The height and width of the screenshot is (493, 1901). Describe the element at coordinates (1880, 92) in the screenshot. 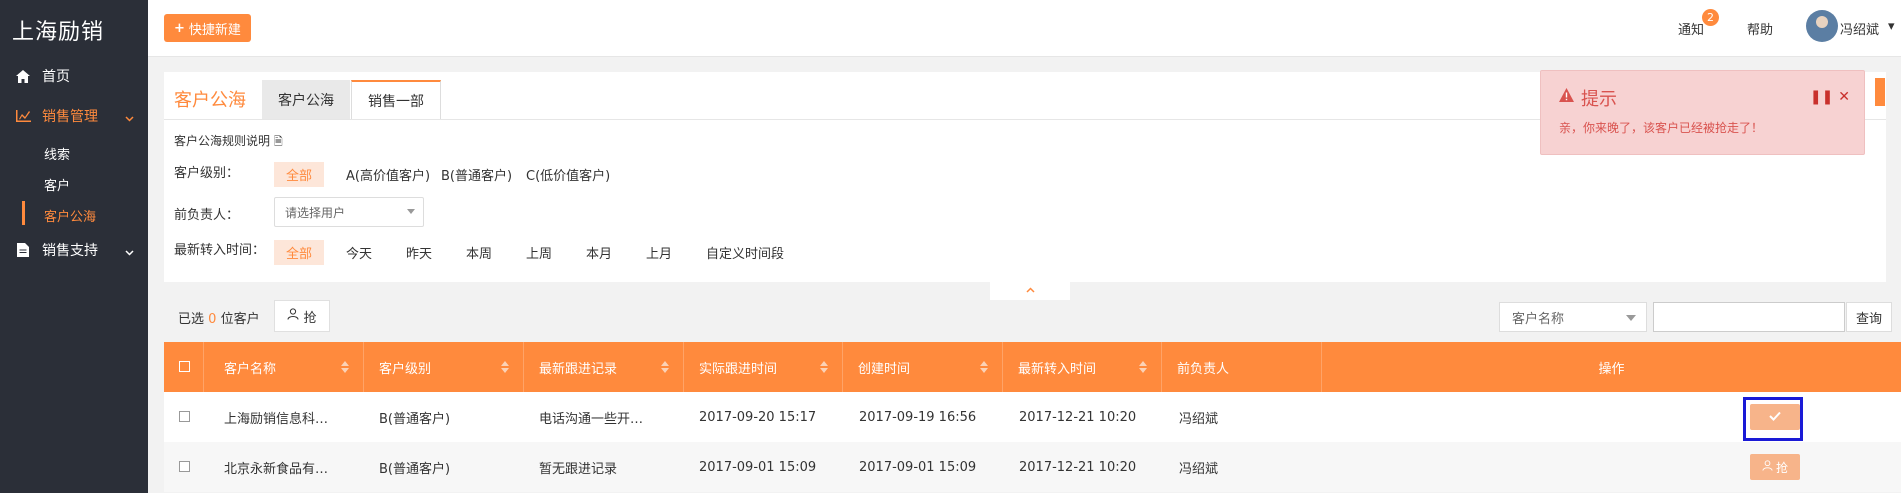

I see `hidden-button-edge` at that location.